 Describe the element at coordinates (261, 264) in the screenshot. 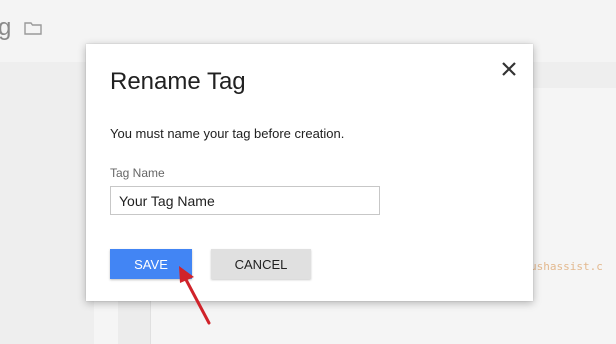

I see `cancel-button: CANCEL` at that location.